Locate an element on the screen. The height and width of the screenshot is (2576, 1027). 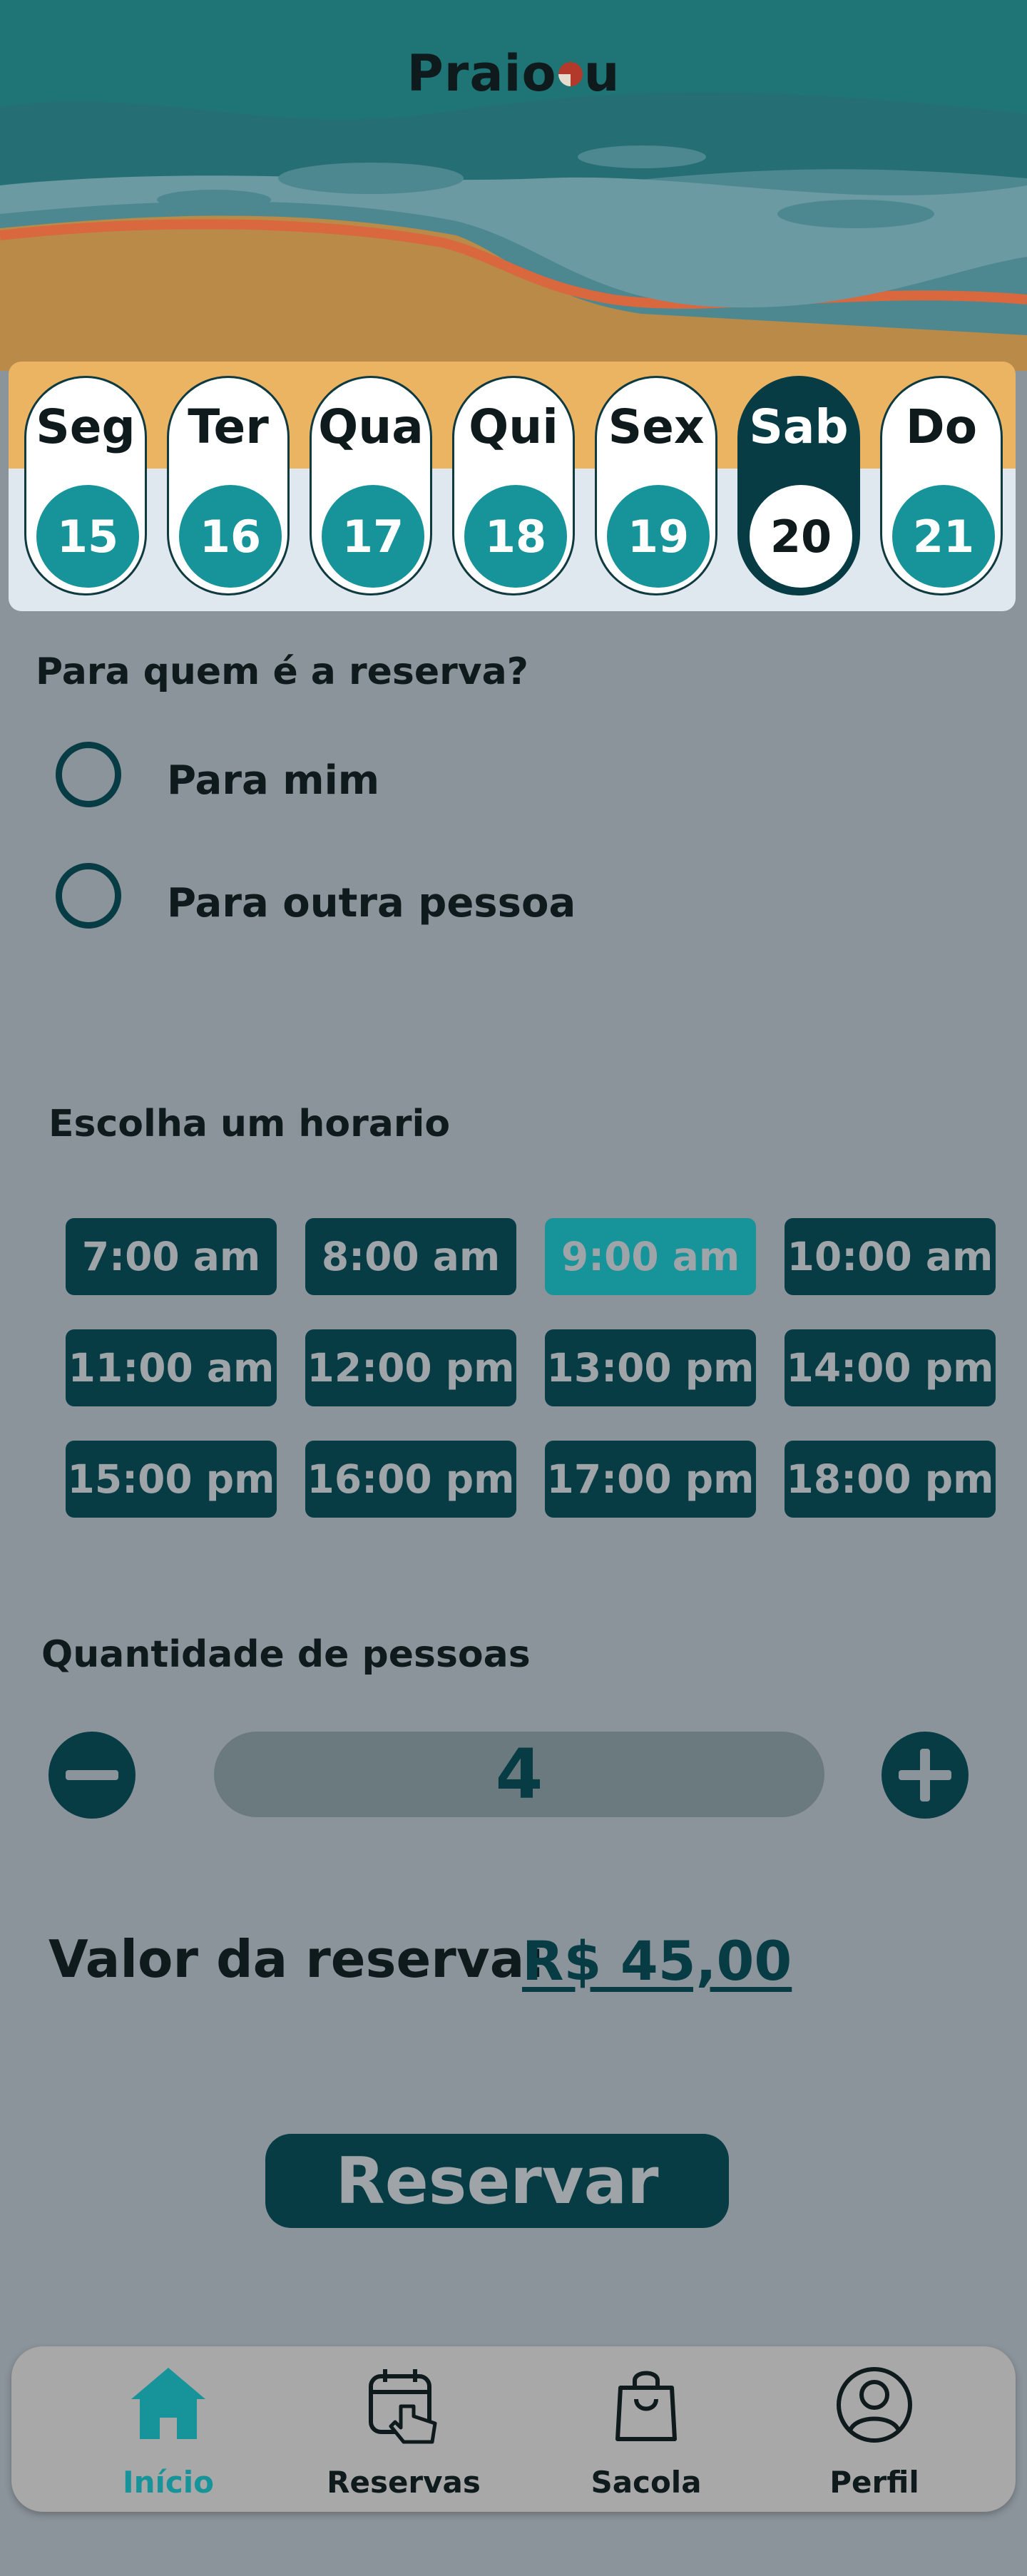
people-quantity-title: Quantidade de pessoas is located at coordinates (286, 1655).